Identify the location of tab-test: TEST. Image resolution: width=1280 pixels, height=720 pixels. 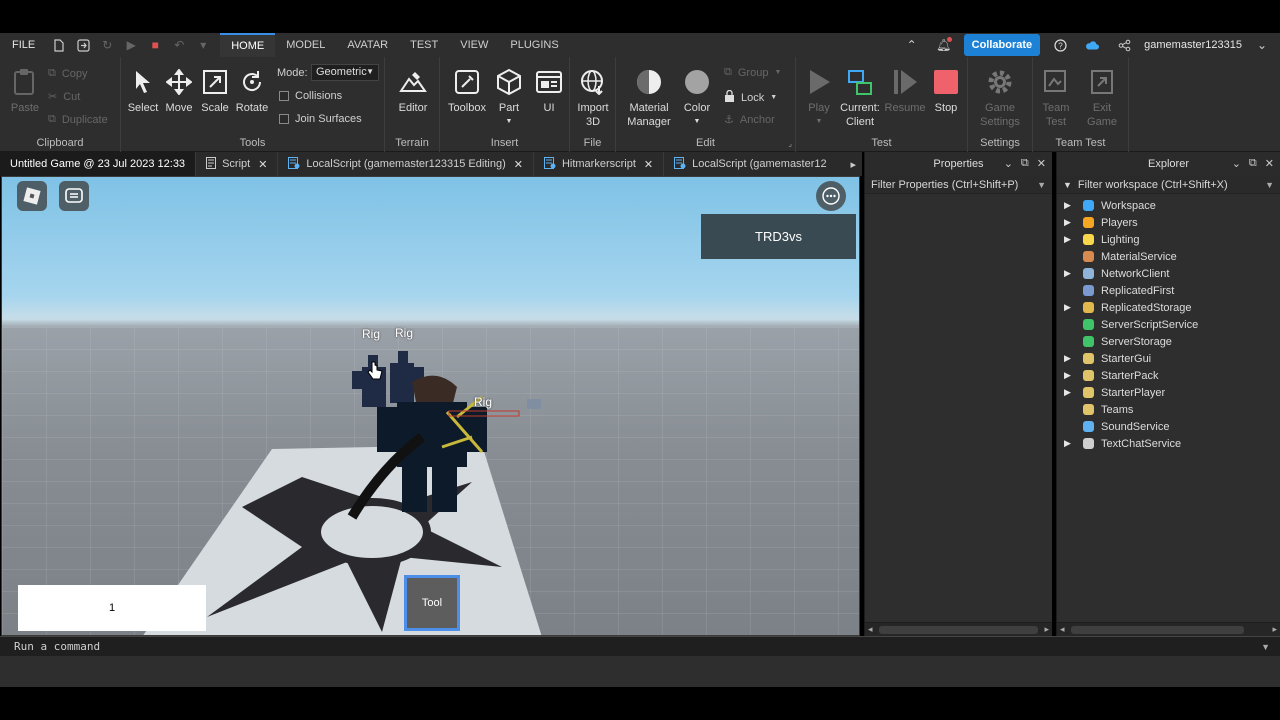
(424, 45).